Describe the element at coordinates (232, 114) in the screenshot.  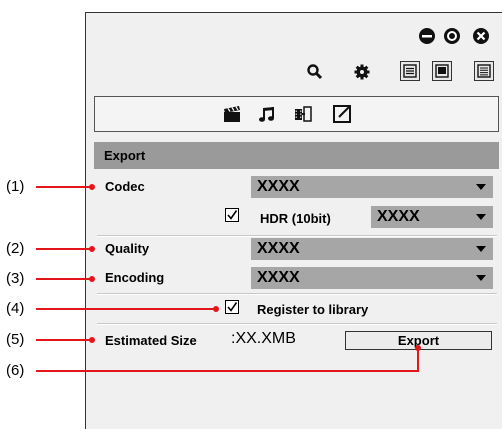
I see `clapperboard-icon` at that location.